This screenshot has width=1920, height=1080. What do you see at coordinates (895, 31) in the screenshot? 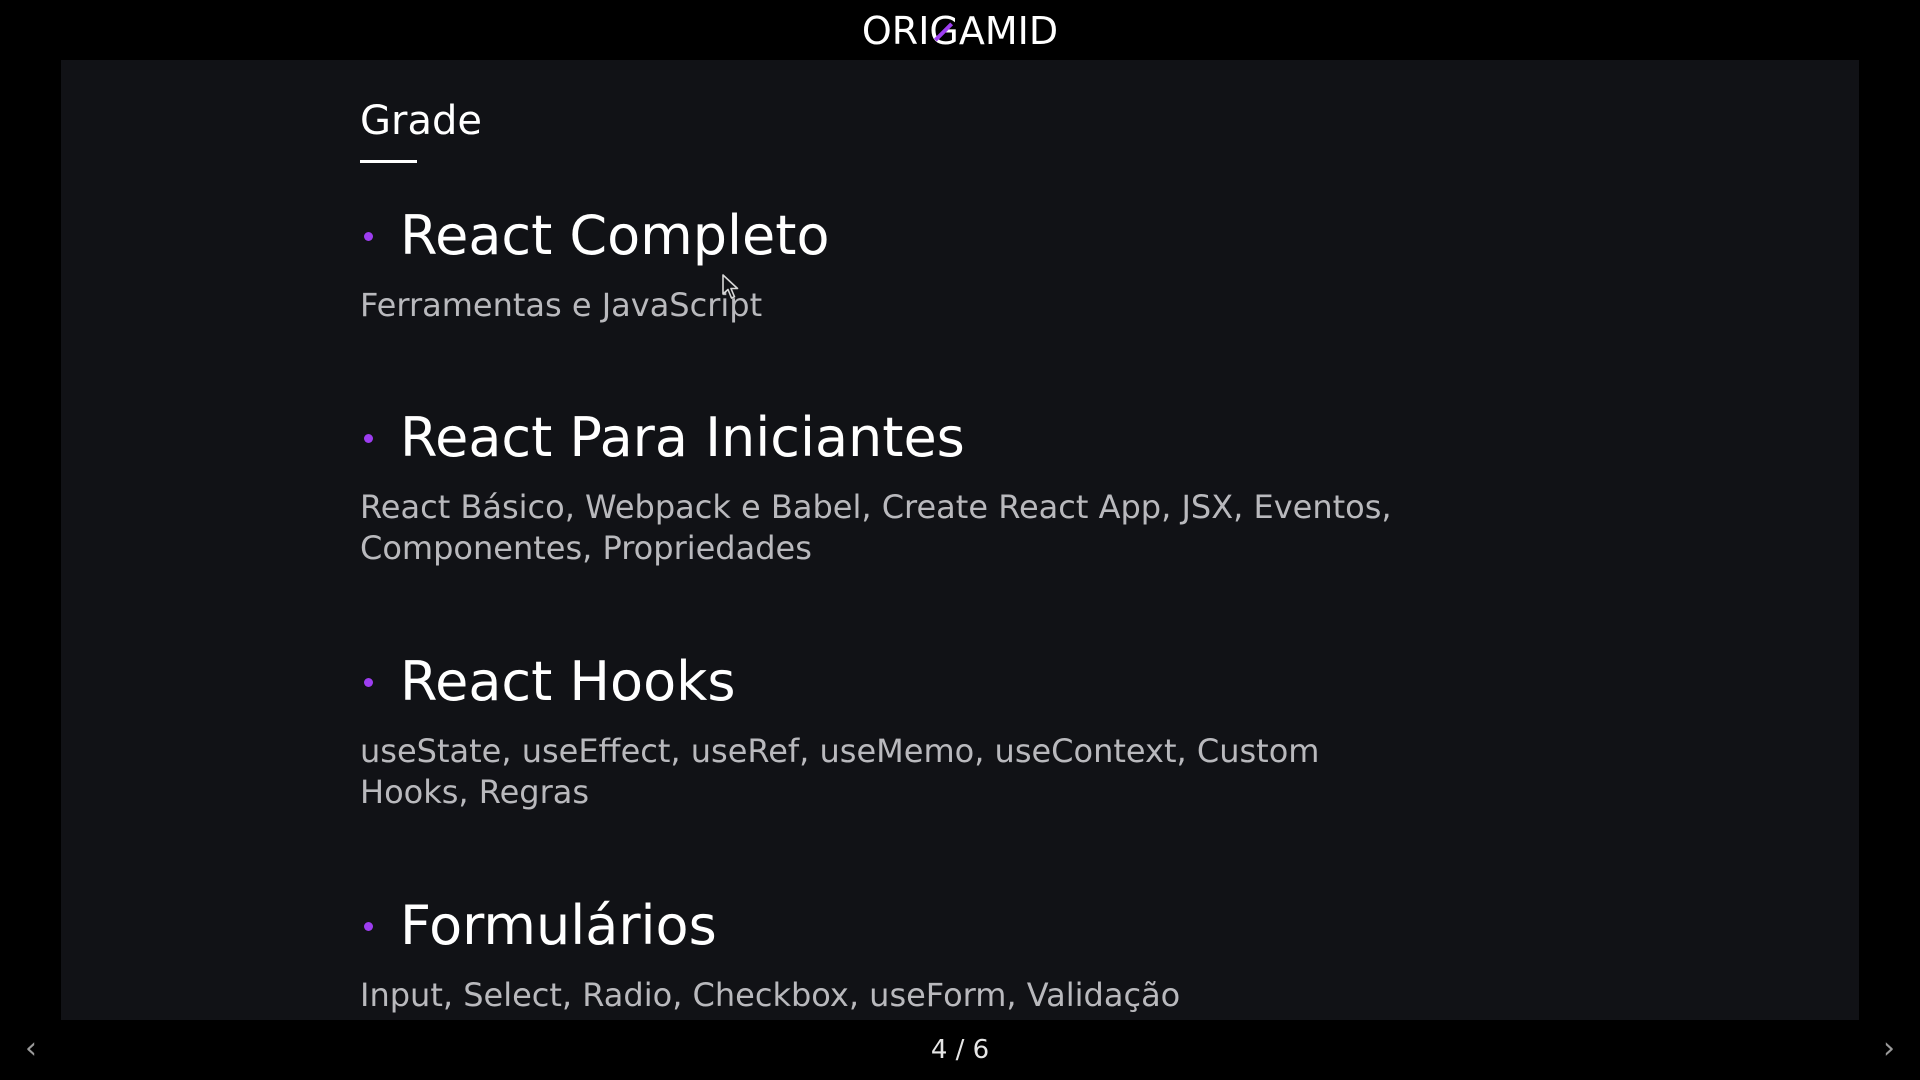
I see `logo-text-start: ORI` at bounding box center [895, 31].